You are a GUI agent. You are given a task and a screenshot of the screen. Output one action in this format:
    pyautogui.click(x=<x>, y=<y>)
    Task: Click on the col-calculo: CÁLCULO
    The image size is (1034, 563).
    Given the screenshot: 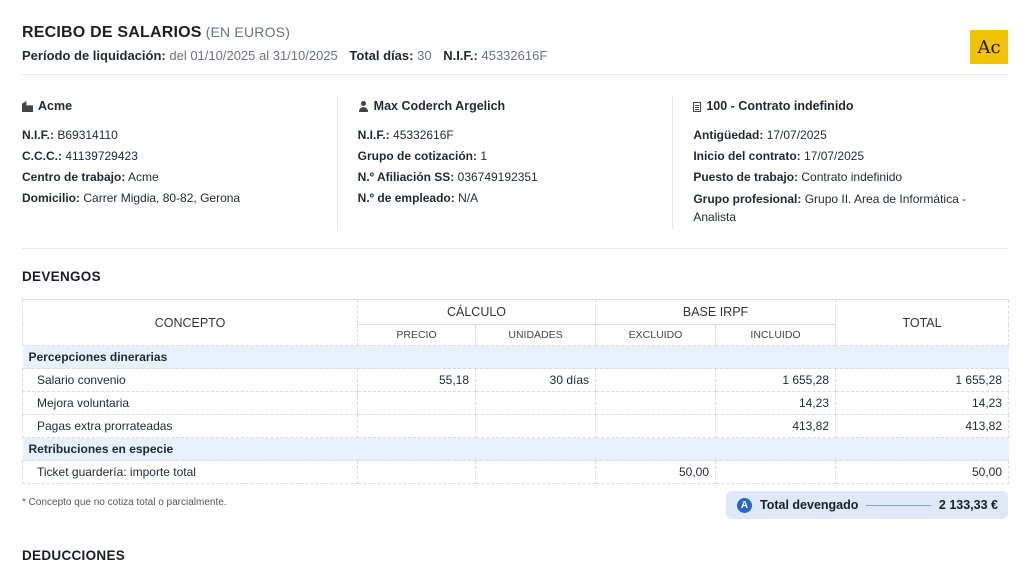 What is the action you would take?
    pyautogui.click(x=476, y=312)
    